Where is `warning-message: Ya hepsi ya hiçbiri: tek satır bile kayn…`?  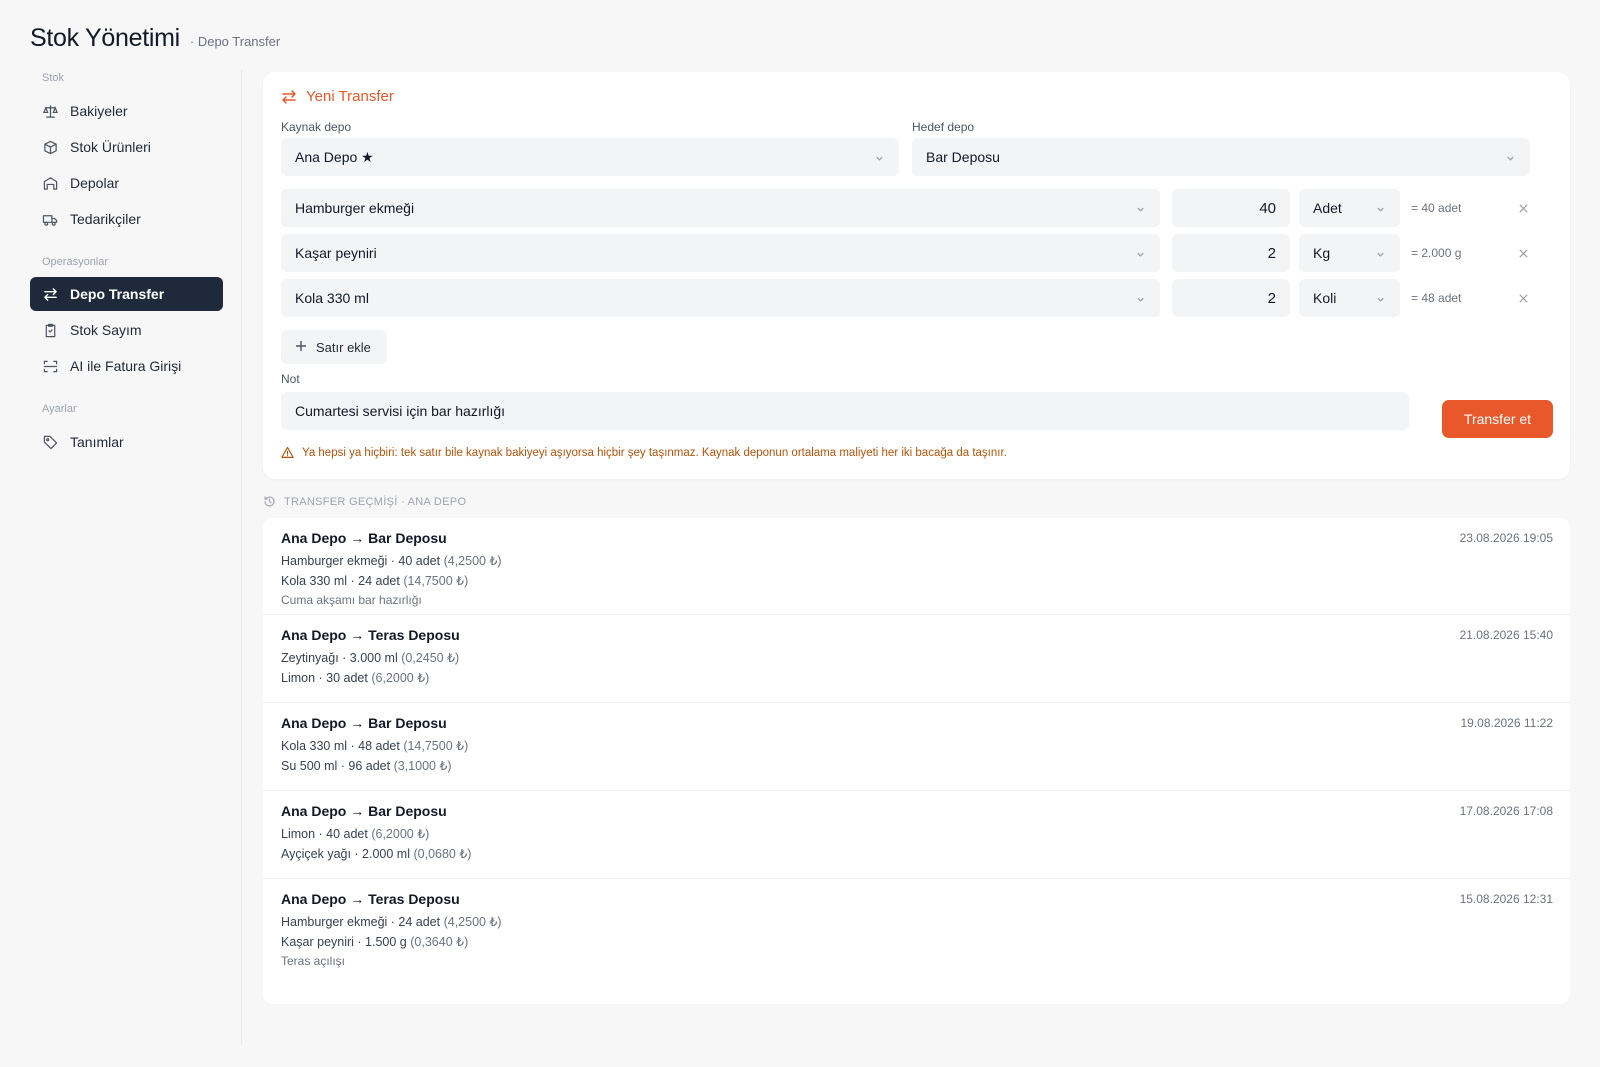
warning-message: Ya hepsi ya hiçbiri: tek satır bile kayn… is located at coordinates (644, 452).